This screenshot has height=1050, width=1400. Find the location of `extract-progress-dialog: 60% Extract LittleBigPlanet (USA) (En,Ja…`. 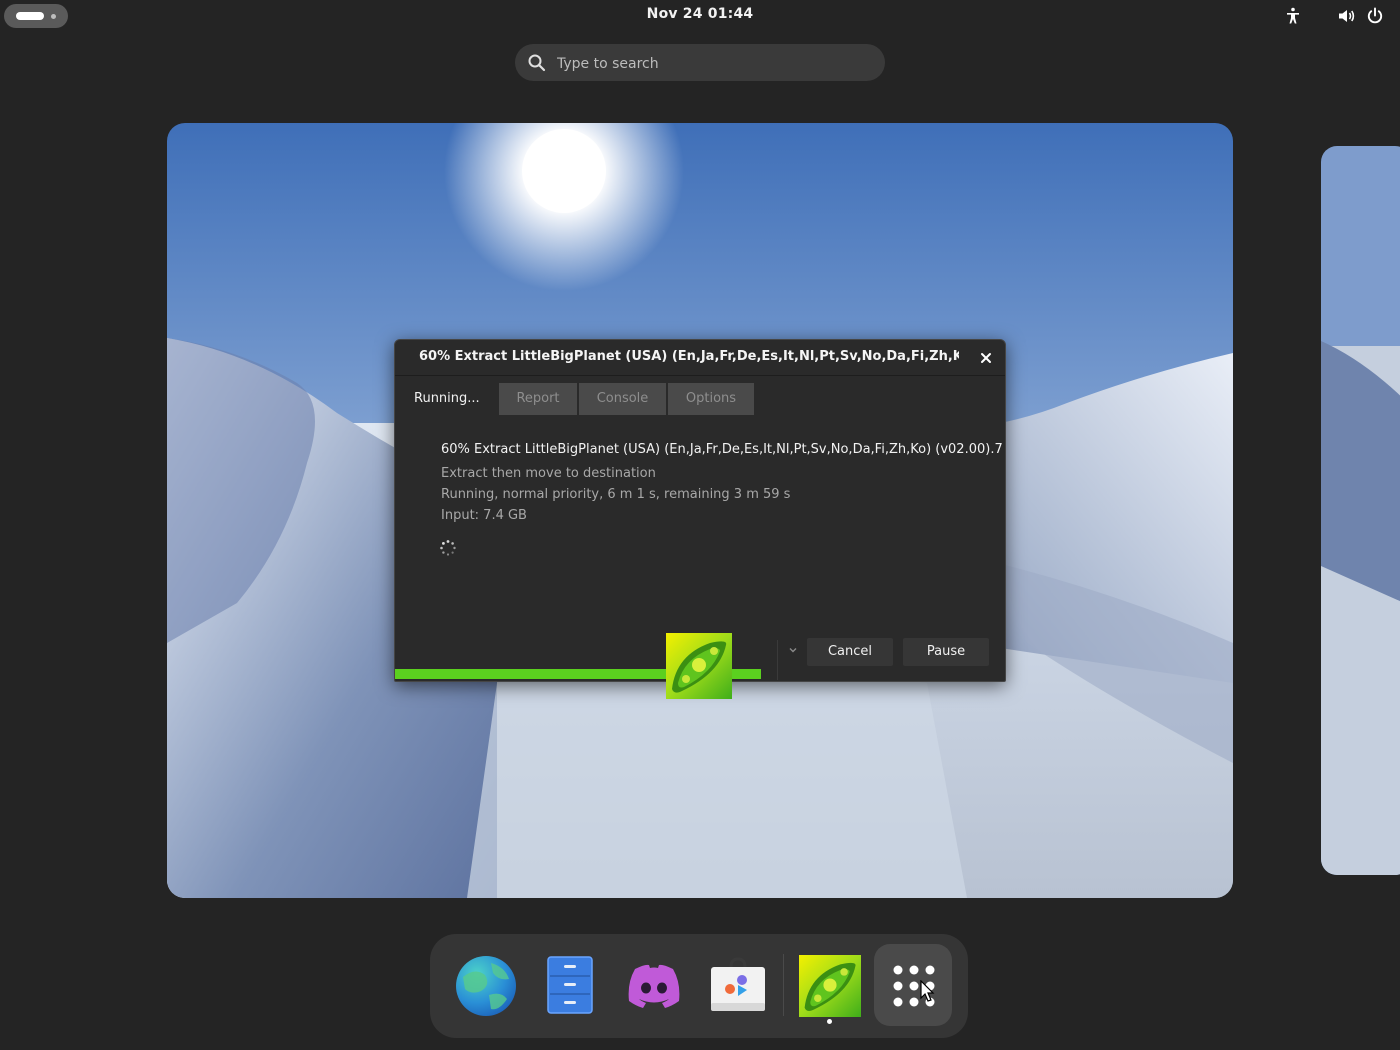

extract-progress-dialog: 60% Extract LittleBigPlanet (USA) (En,Ja… is located at coordinates (700, 510).